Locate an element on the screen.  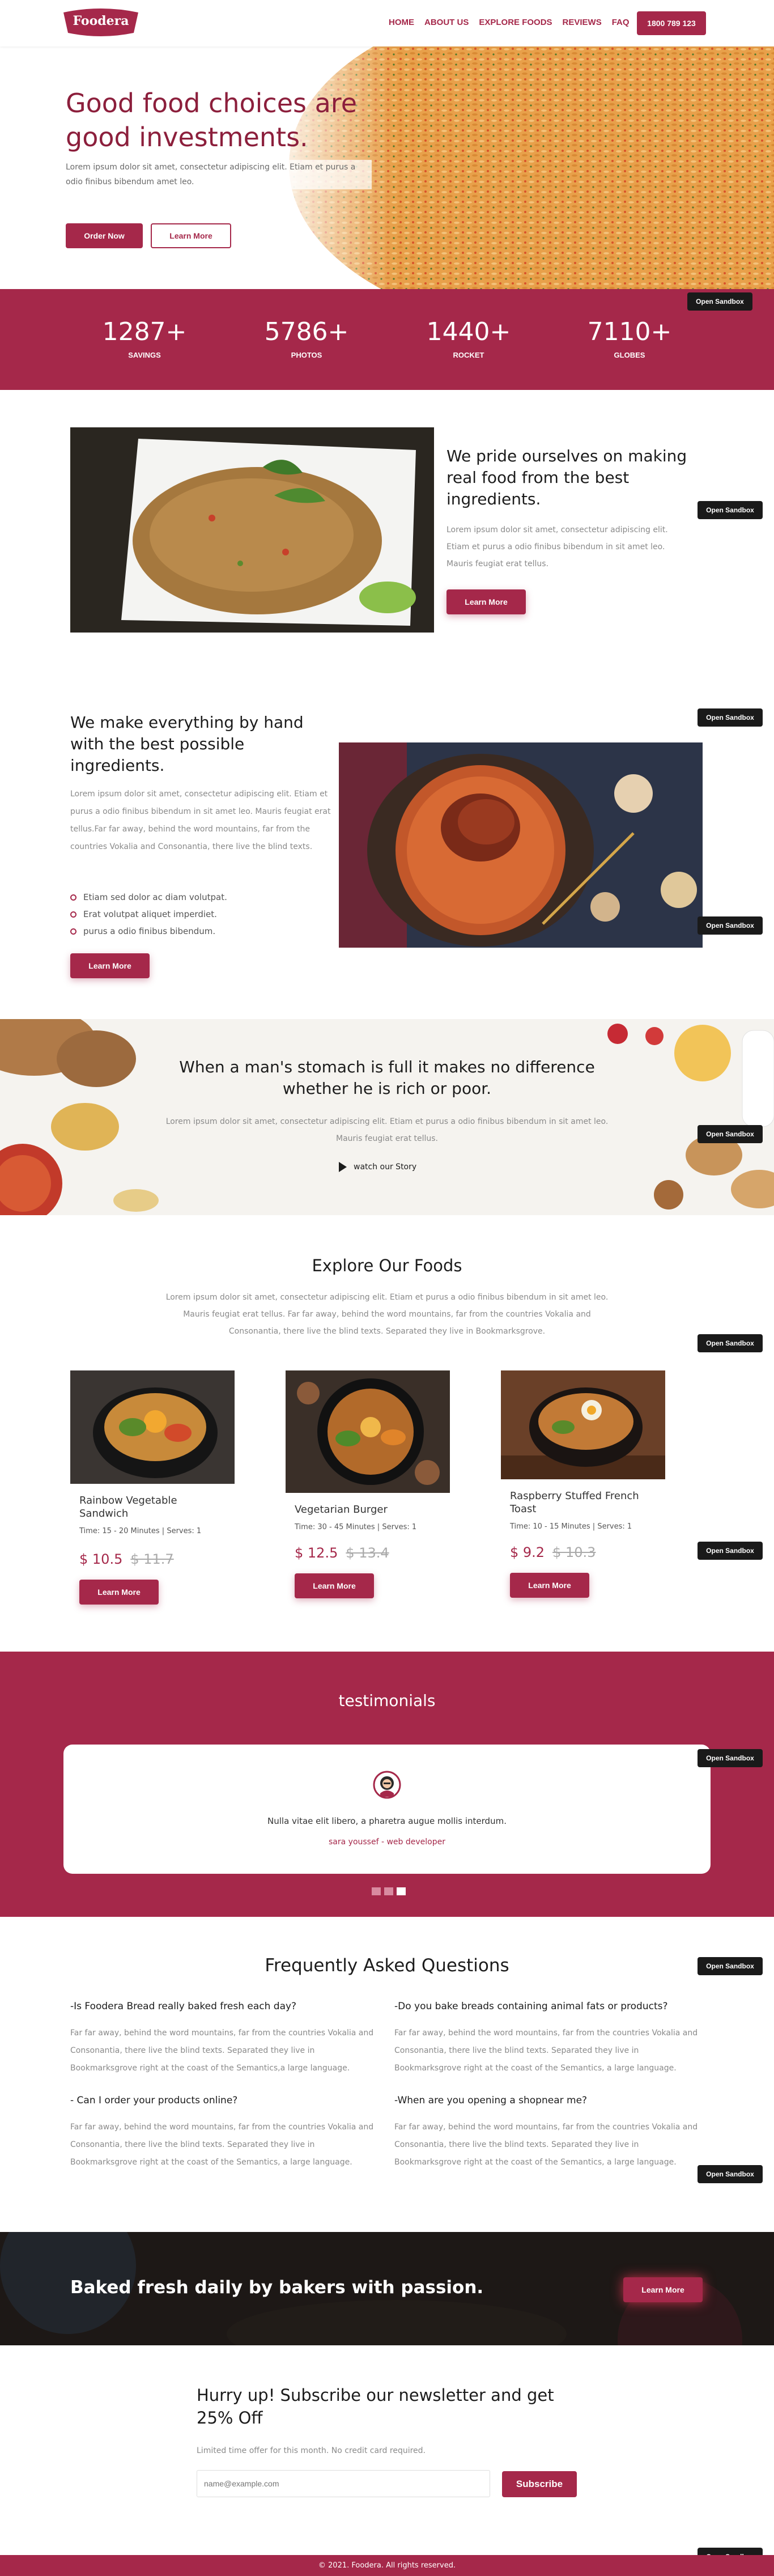
play-icon is located at coordinates (343, 1167).